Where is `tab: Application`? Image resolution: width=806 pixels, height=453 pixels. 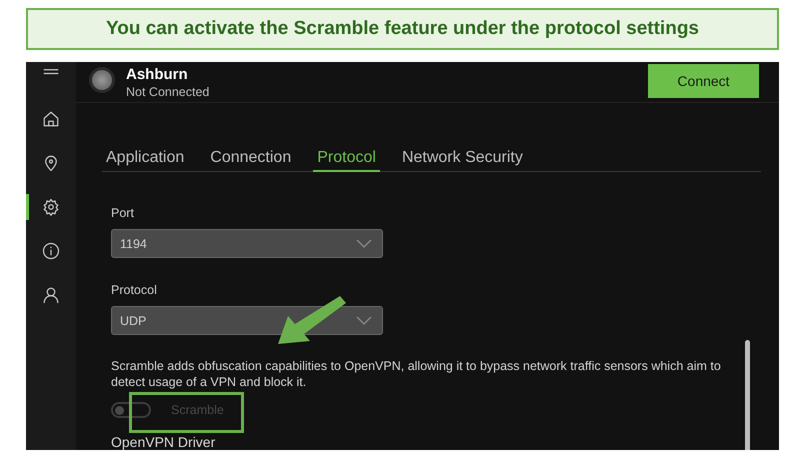 tab: Application is located at coordinates (145, 160).